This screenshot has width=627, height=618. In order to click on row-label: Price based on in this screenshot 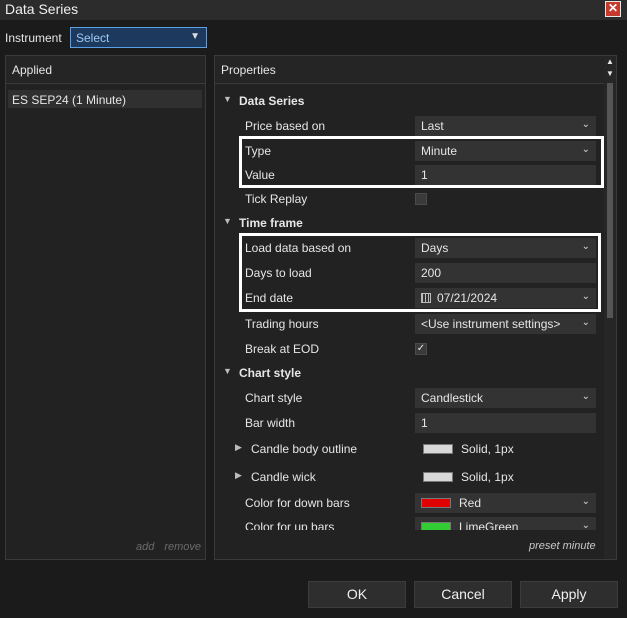, I will do `click(285, 126)`.